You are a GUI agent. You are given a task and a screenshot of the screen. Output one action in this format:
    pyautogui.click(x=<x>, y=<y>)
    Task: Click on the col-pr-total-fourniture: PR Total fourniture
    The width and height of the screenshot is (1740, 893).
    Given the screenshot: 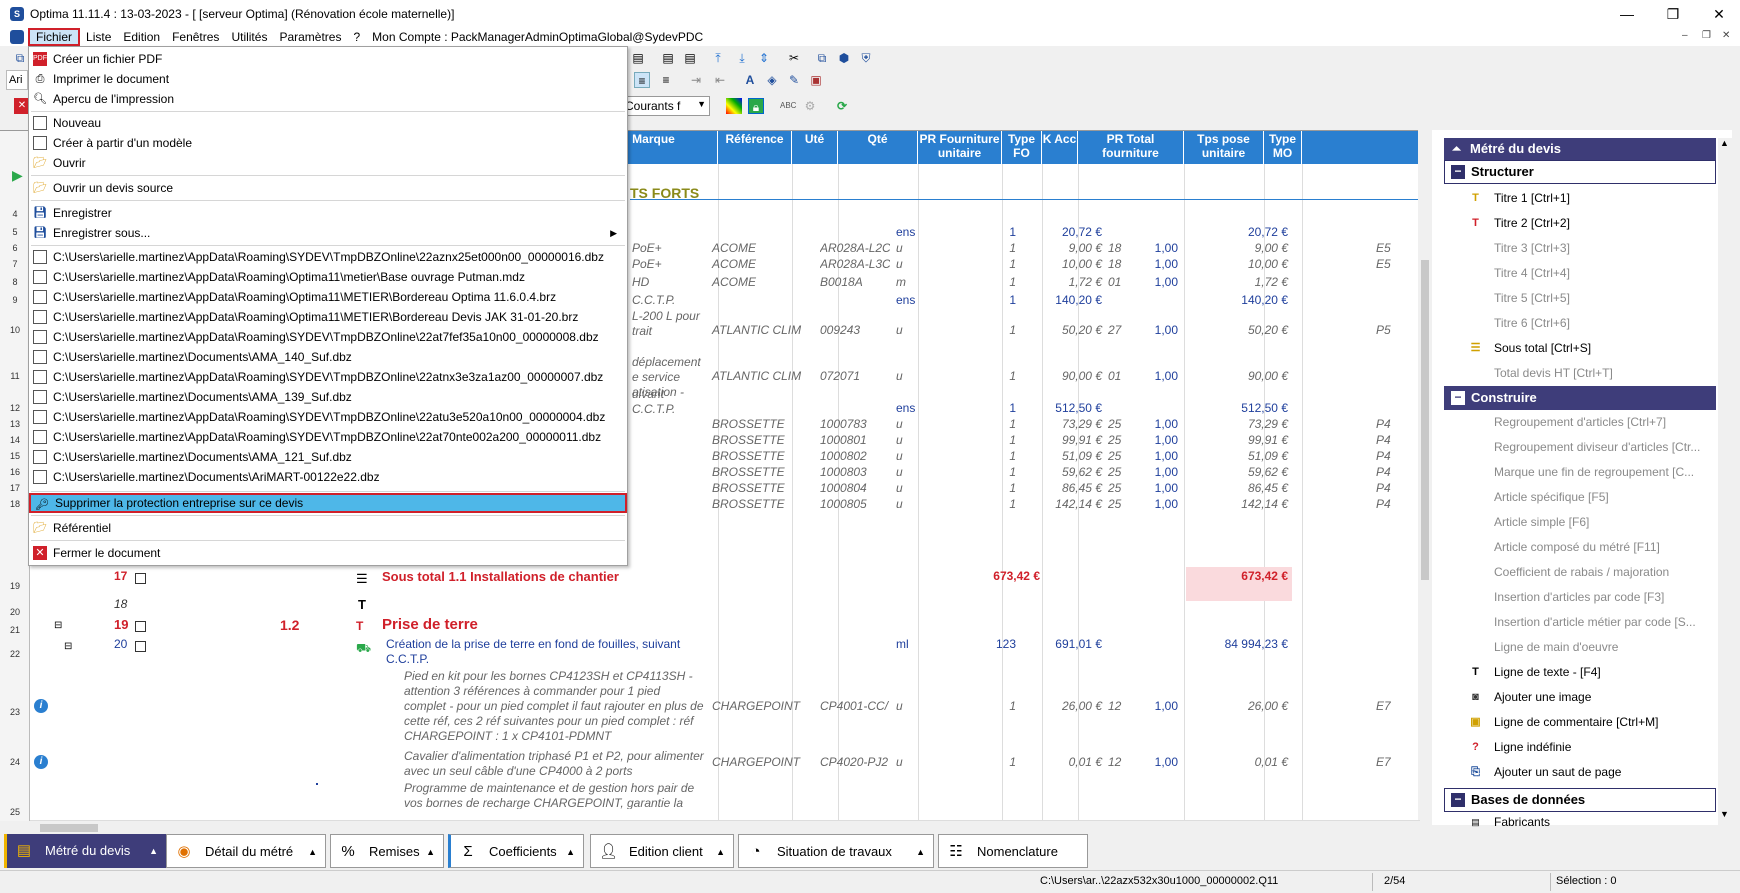 What is the action you would take?
    pyautogui.click(x=1131, y=147)
    